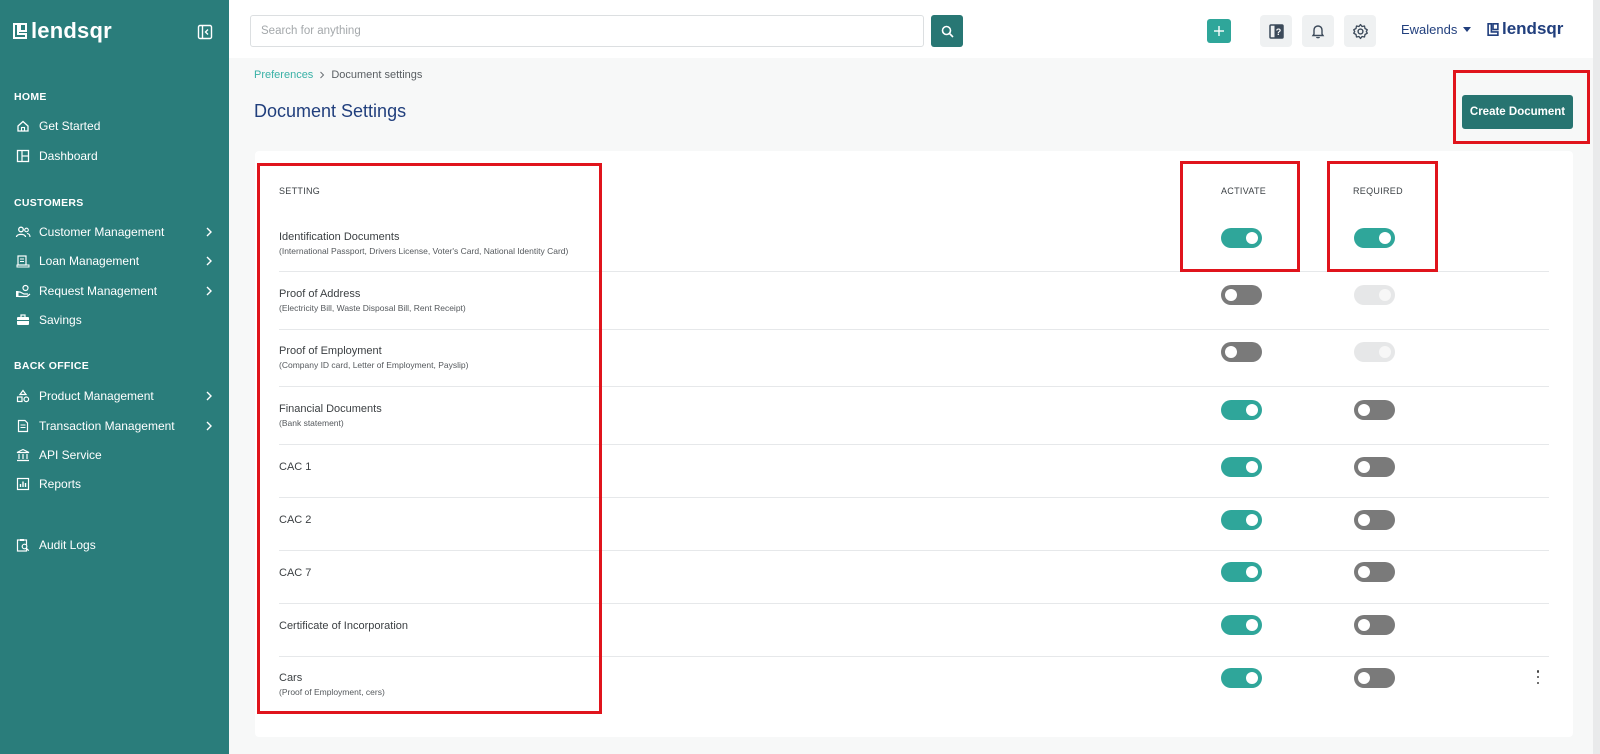 The height and width of the screenshot is (754, 1600). Describe the element at coordinates (114, 484) in the screenshot. I see `sidebar-item-reports: Reports` at that location.